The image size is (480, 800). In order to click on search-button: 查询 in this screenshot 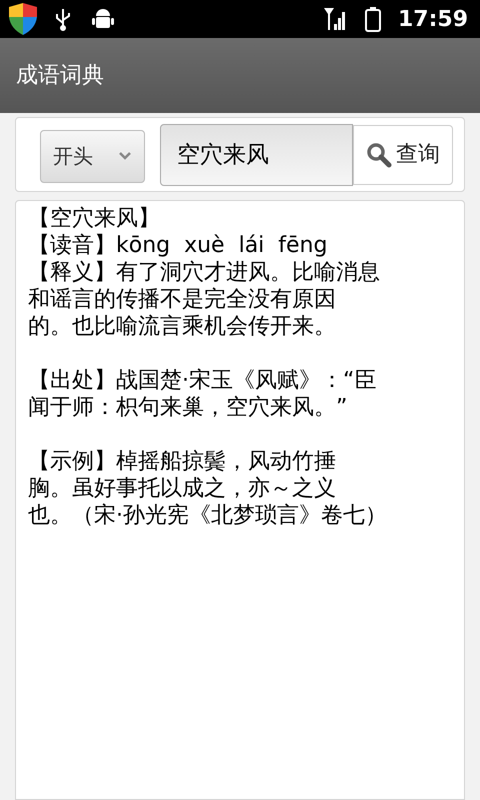, I will do `click(403, 154)`.